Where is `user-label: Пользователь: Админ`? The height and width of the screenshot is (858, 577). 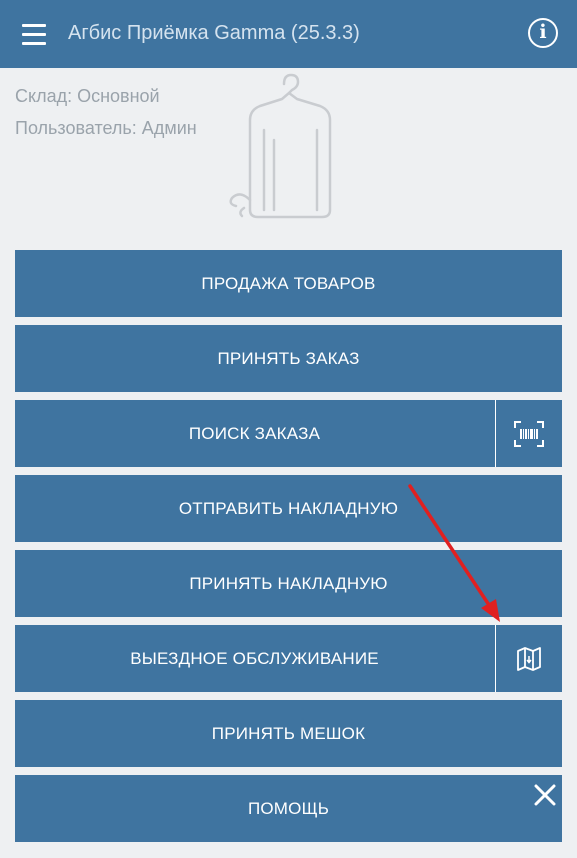 user-label: Пользователь: Админ is located at coordinates (106, 128).